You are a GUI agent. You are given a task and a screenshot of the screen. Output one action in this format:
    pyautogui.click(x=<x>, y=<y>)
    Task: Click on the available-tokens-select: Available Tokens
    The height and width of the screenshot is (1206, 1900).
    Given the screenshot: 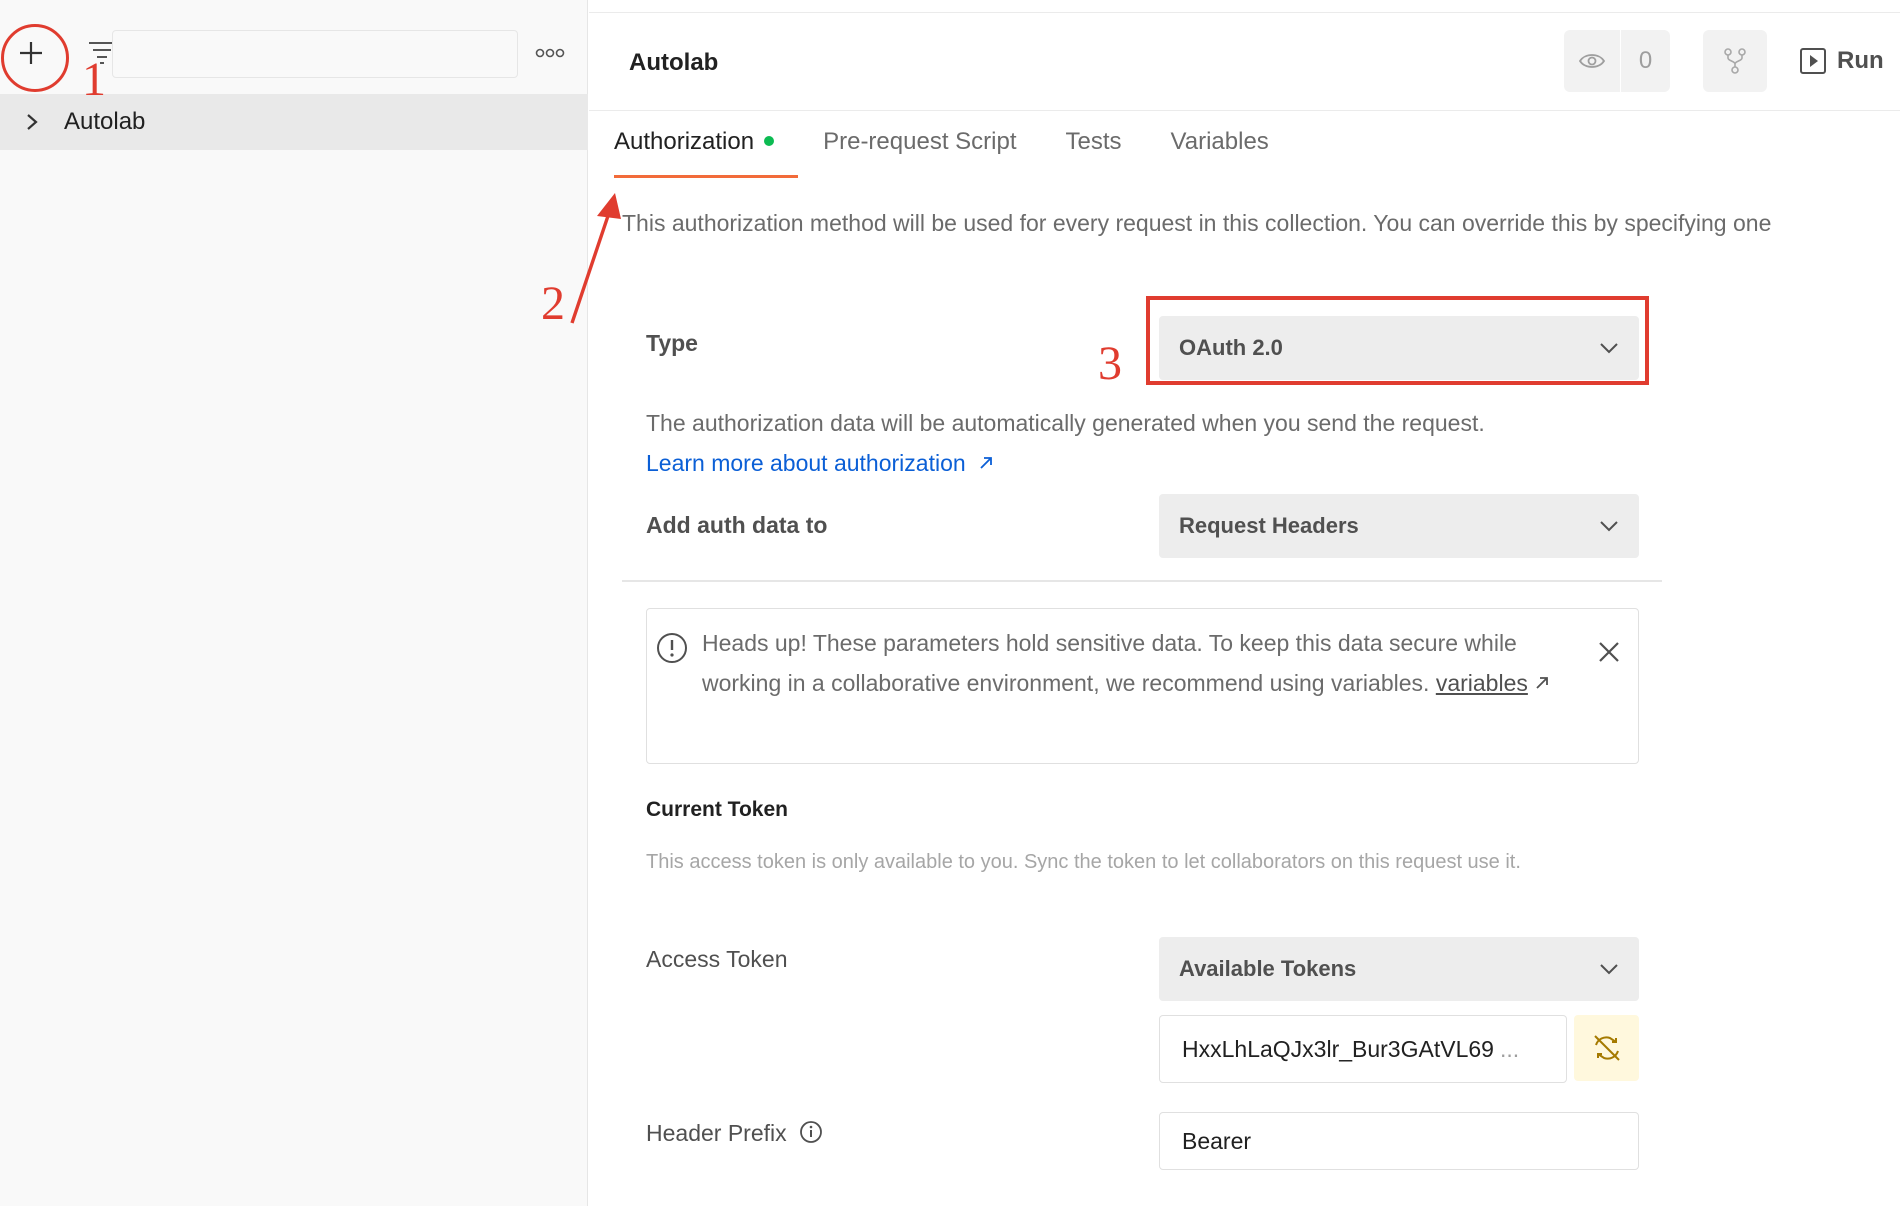 What is the action you would take?
    pyautogui.click(x=1399, y=969)
    